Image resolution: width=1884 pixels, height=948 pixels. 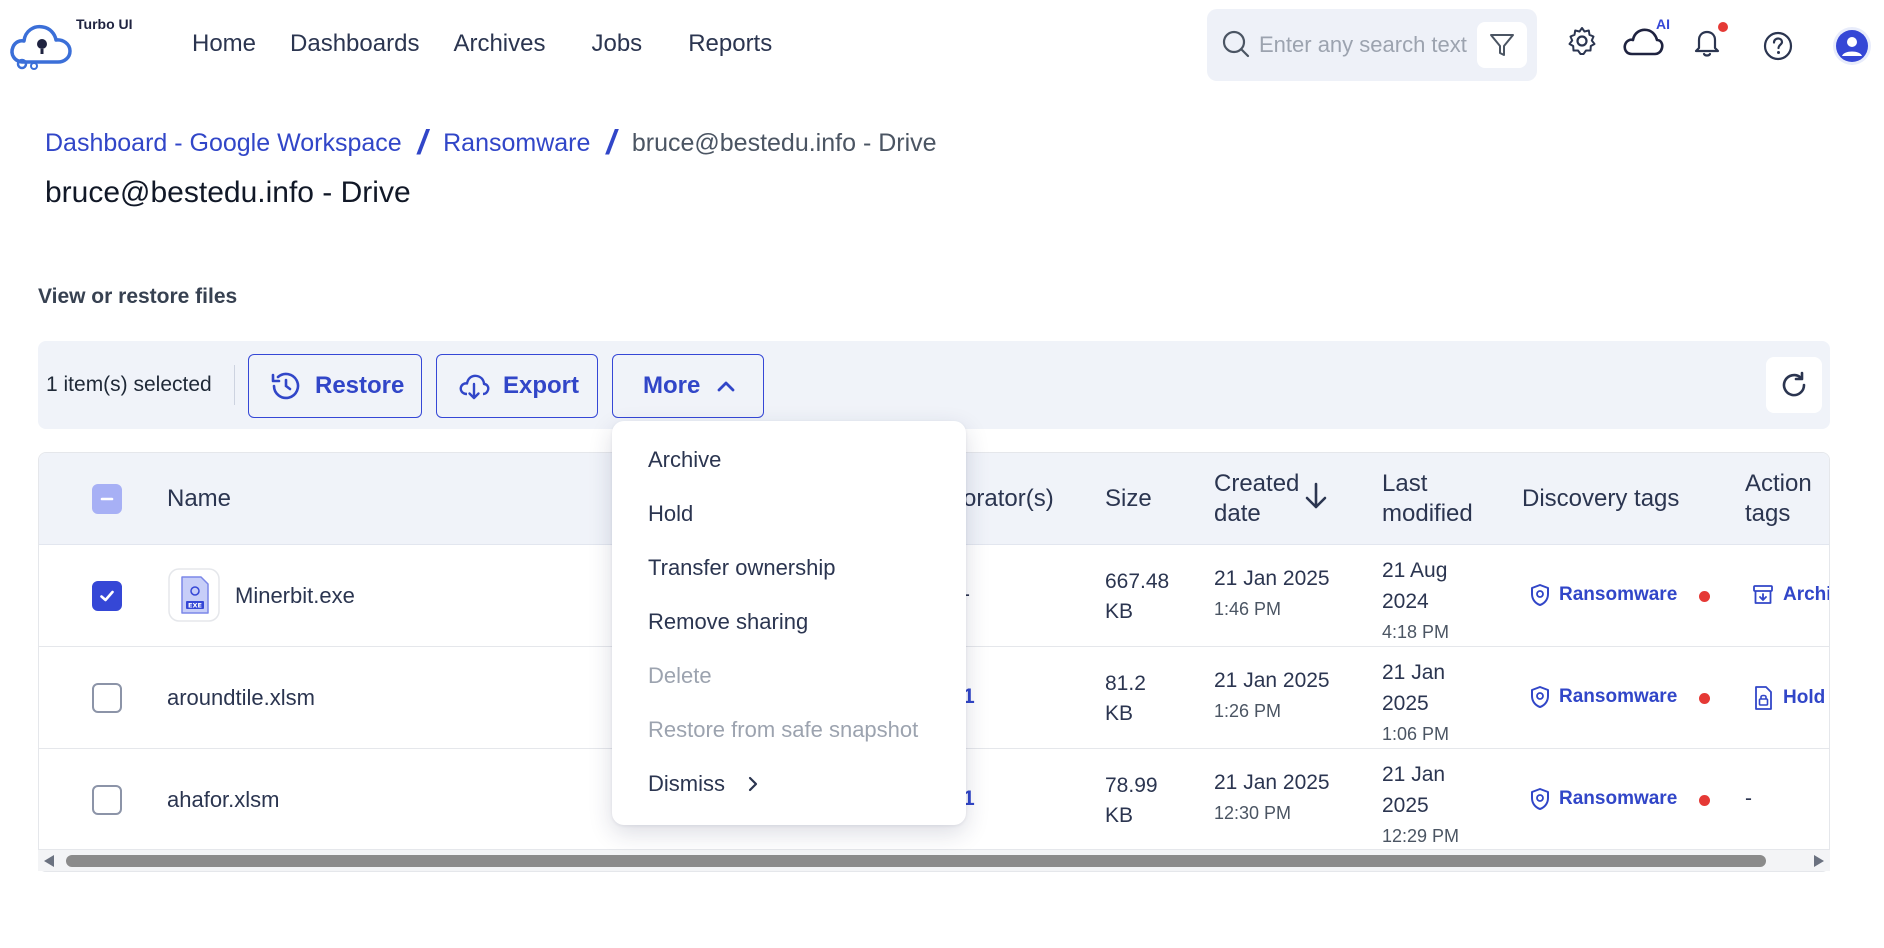 What do you see at coordinates (1778, 46) in the screenshot?
I see `help-icon` at bounding box center [1778, 46].